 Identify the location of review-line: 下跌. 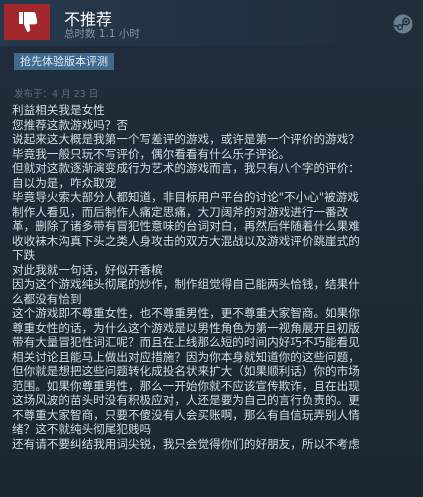
(24, 255).